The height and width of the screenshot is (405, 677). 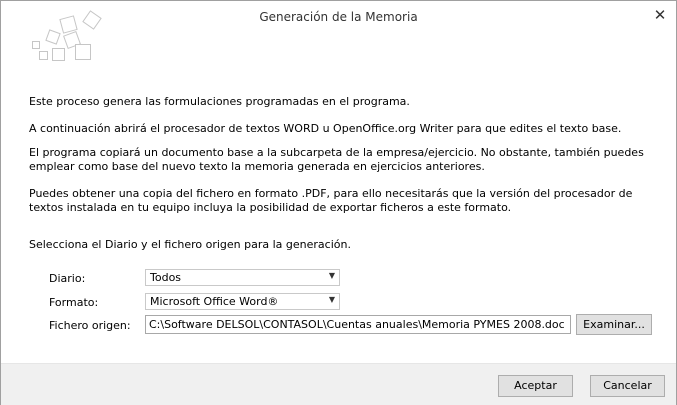 What do you see at coordinates (242, 277) in the screenshot?
I see `diario-select: Todos ▼` at bounding box center [242, 277].